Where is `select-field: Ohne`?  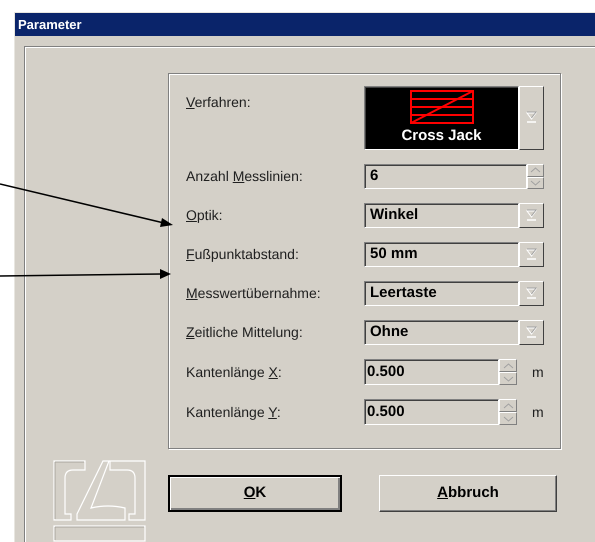 select-field: Ohne is located at coordinates (441, 332).